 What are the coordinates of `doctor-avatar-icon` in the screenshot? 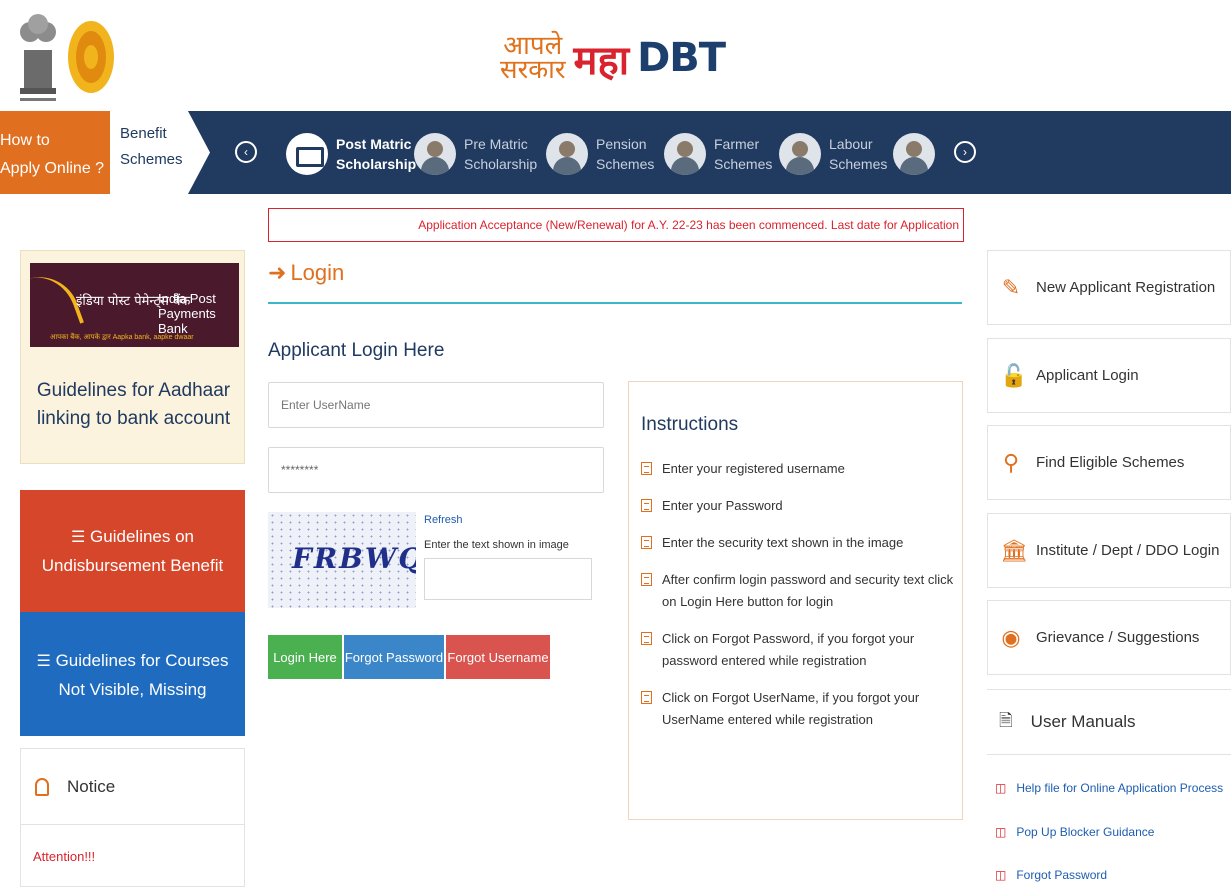 It's located at (914, 154).